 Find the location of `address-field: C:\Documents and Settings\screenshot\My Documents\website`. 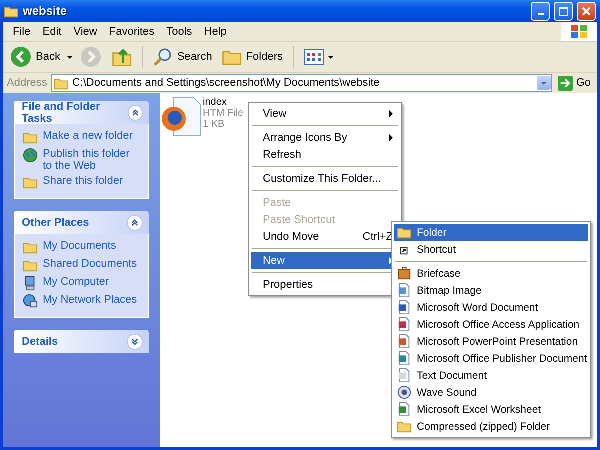

address-field: C:\Documents and Settings\screenshot\My Documents\website is located at coordinates (301, 83).